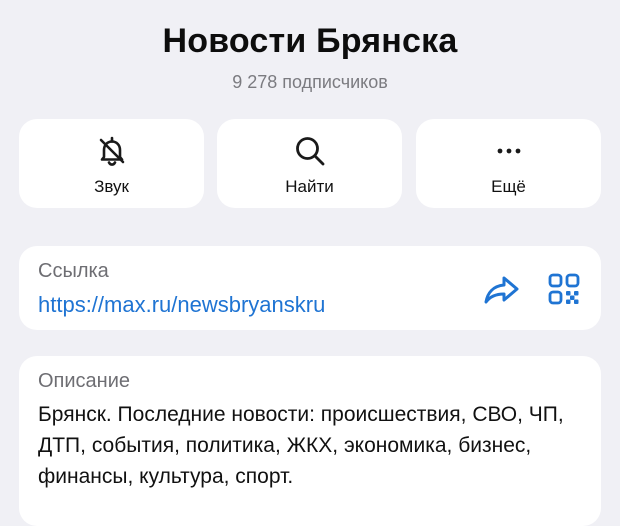 The image size is (620, 526). What do you see at coordinates (310, 288) in the screenshot?
I see `link-card: Ссылка https://max.ru/newsbryanskru` at bounding box center [310, 288].